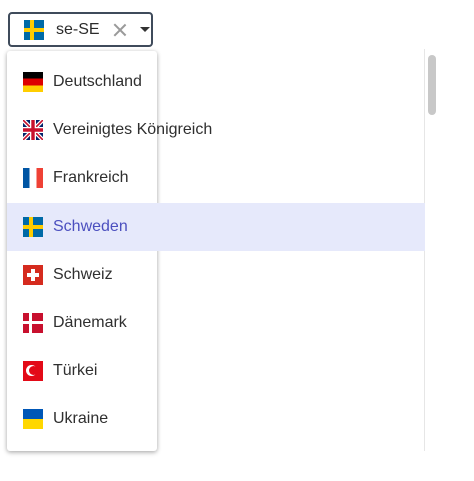 Image resolution: width=474 pixels, height=481 pixels. I want to click on flag-switzerland-icon, so click(33, 275).